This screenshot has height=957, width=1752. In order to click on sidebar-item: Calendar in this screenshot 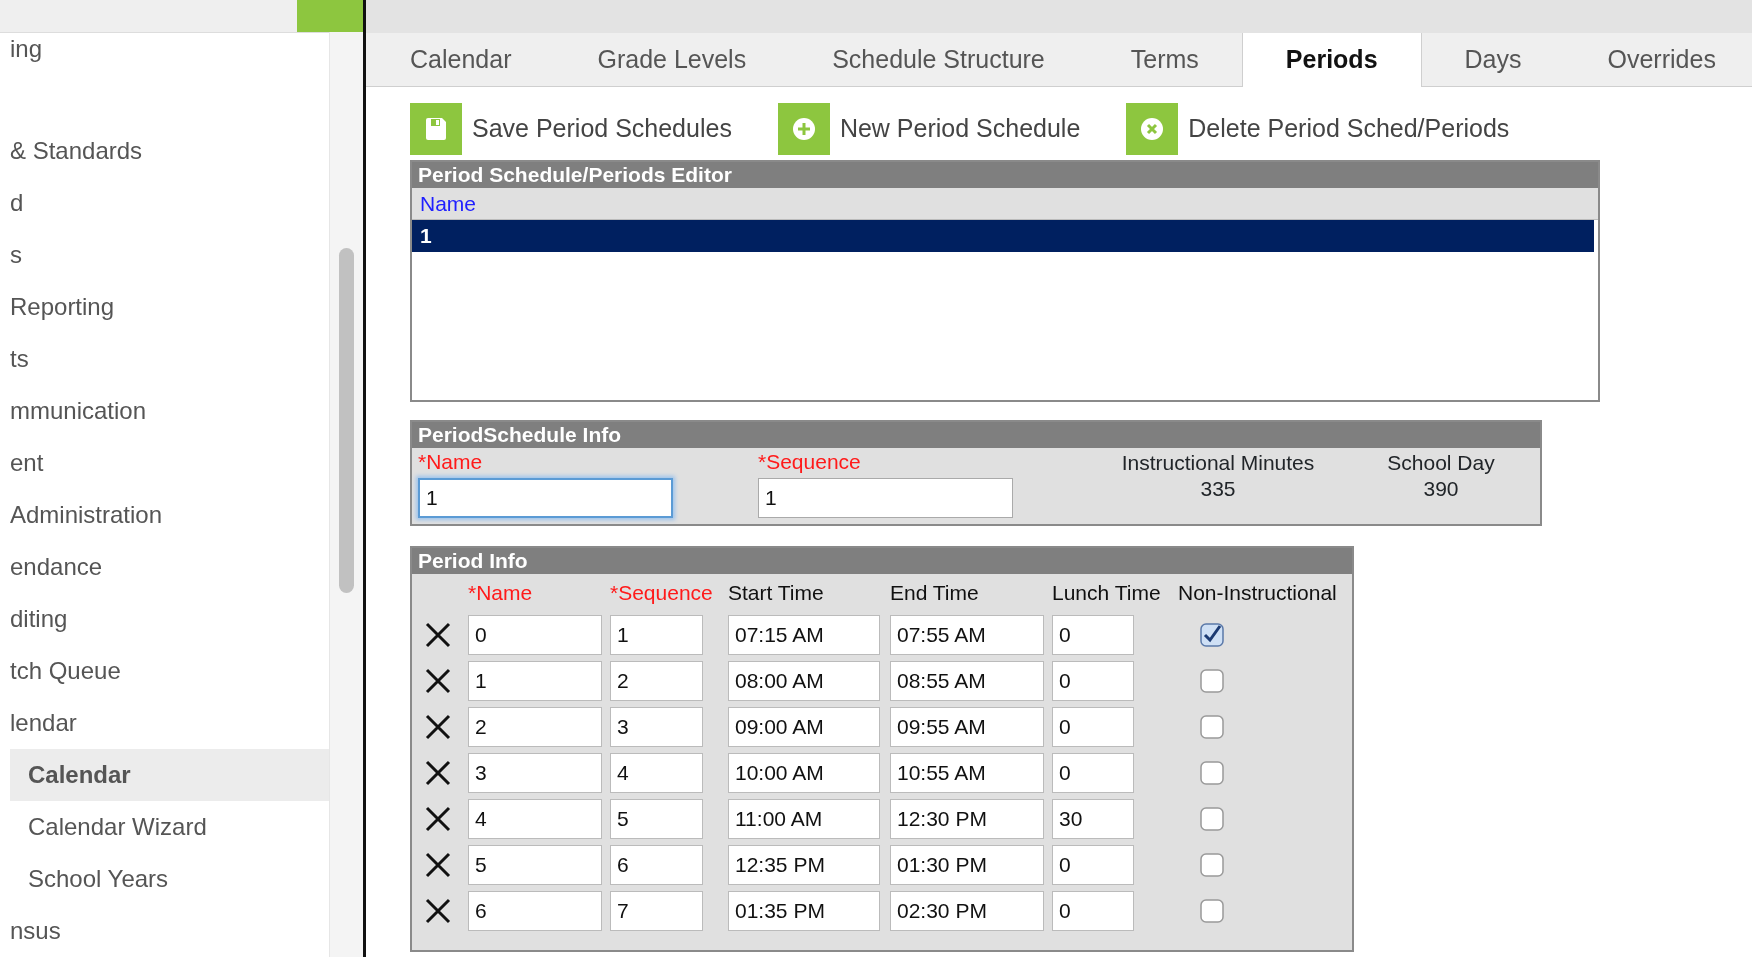, I will do `click(170, 775)`.